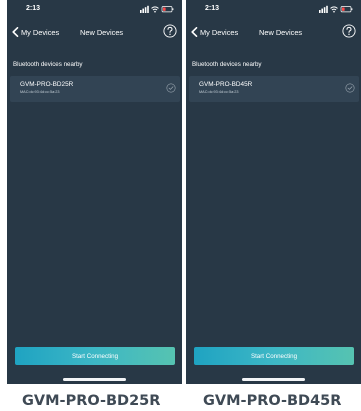 The image size is (361, 411). What do you see at coordinates (47, 84) in the screenshot?
I see `device-name: GVM-PRO-BD25R` at bounding box center [47, 84].